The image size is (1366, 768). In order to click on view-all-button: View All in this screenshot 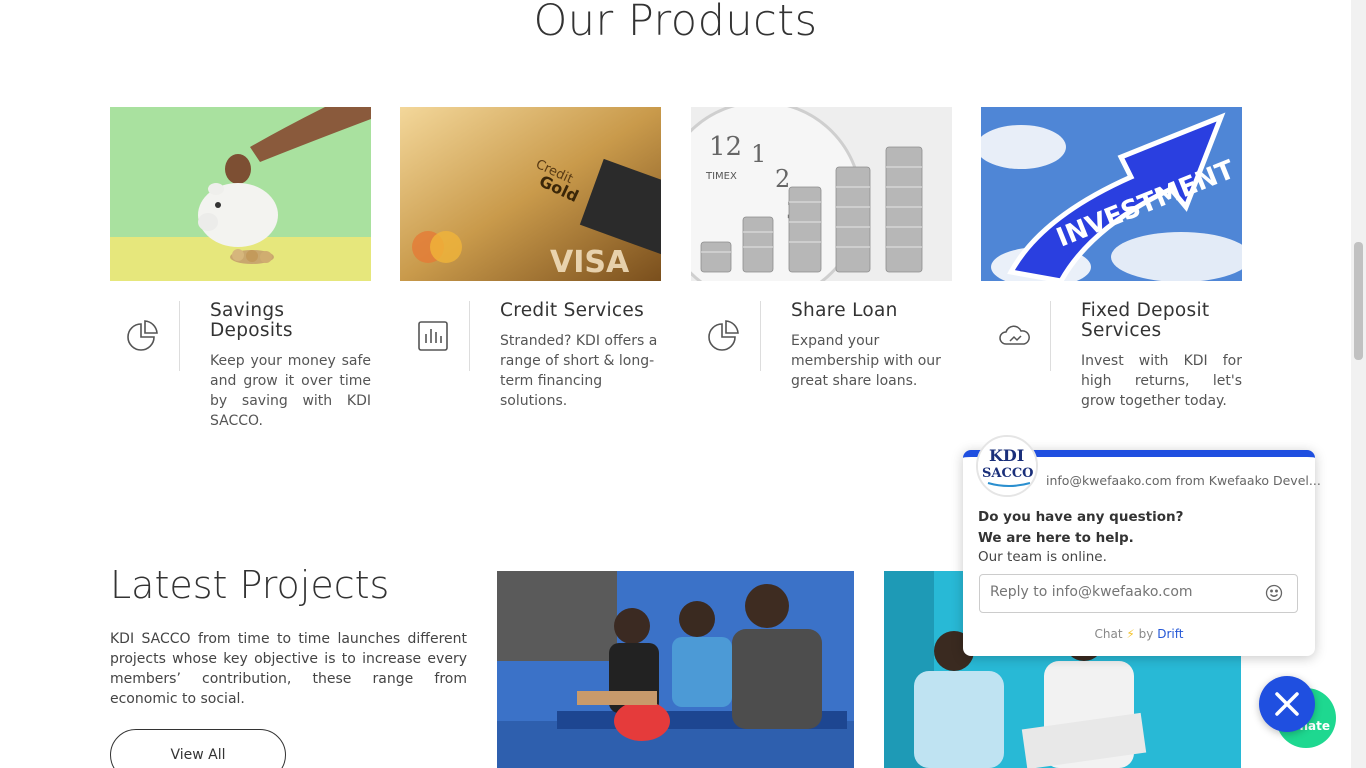, I will do `click(198, 748)`.